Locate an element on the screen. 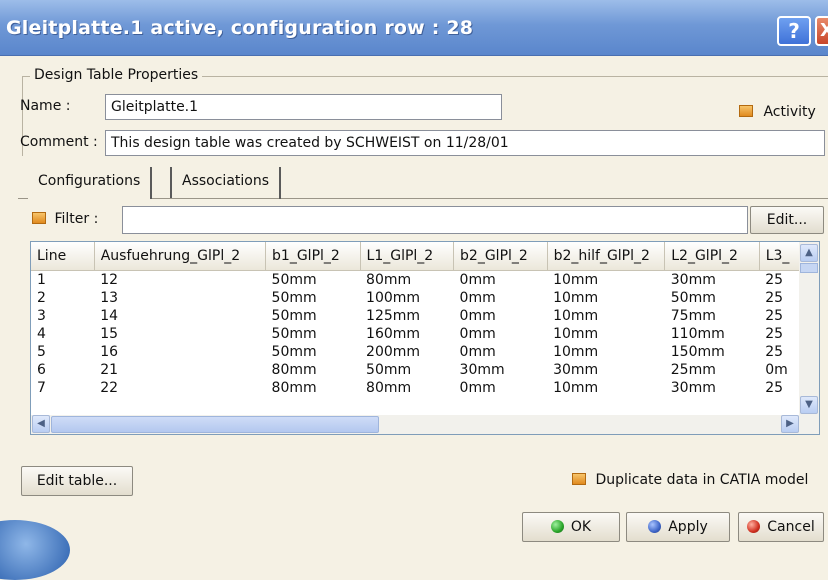  table-cell: 6 is located at coordinates (41, 369).